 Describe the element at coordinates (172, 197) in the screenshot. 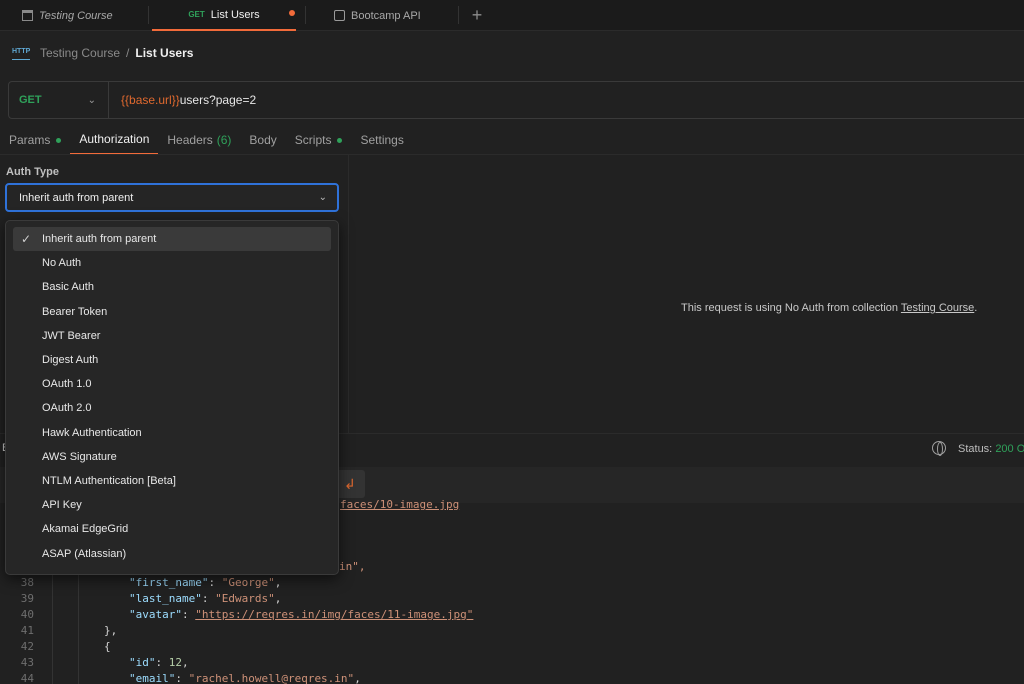

I see `auth-type-select: Inherit auth from parent ⌄` at that location.